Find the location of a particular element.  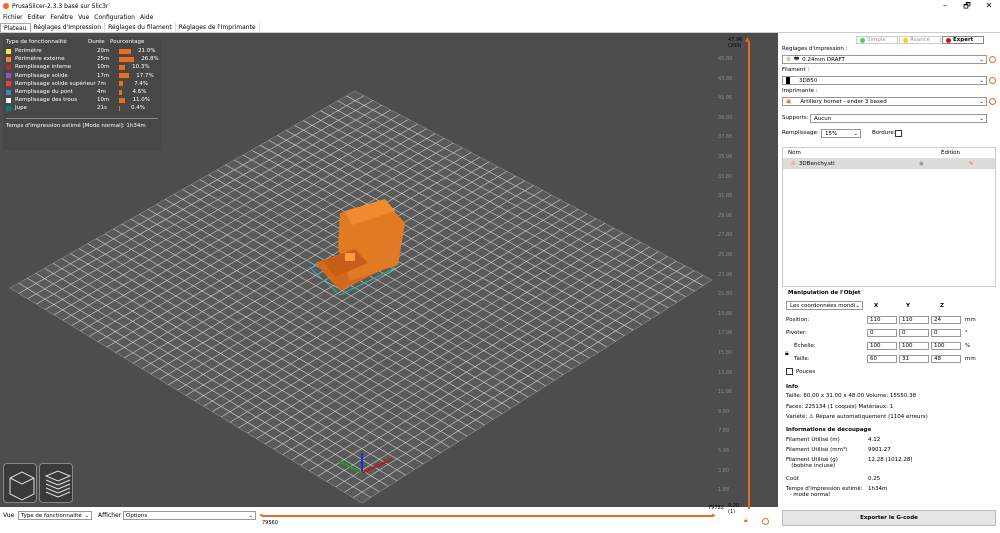

layer-tick-label: 29.96 is located at coordinates (725, 215).